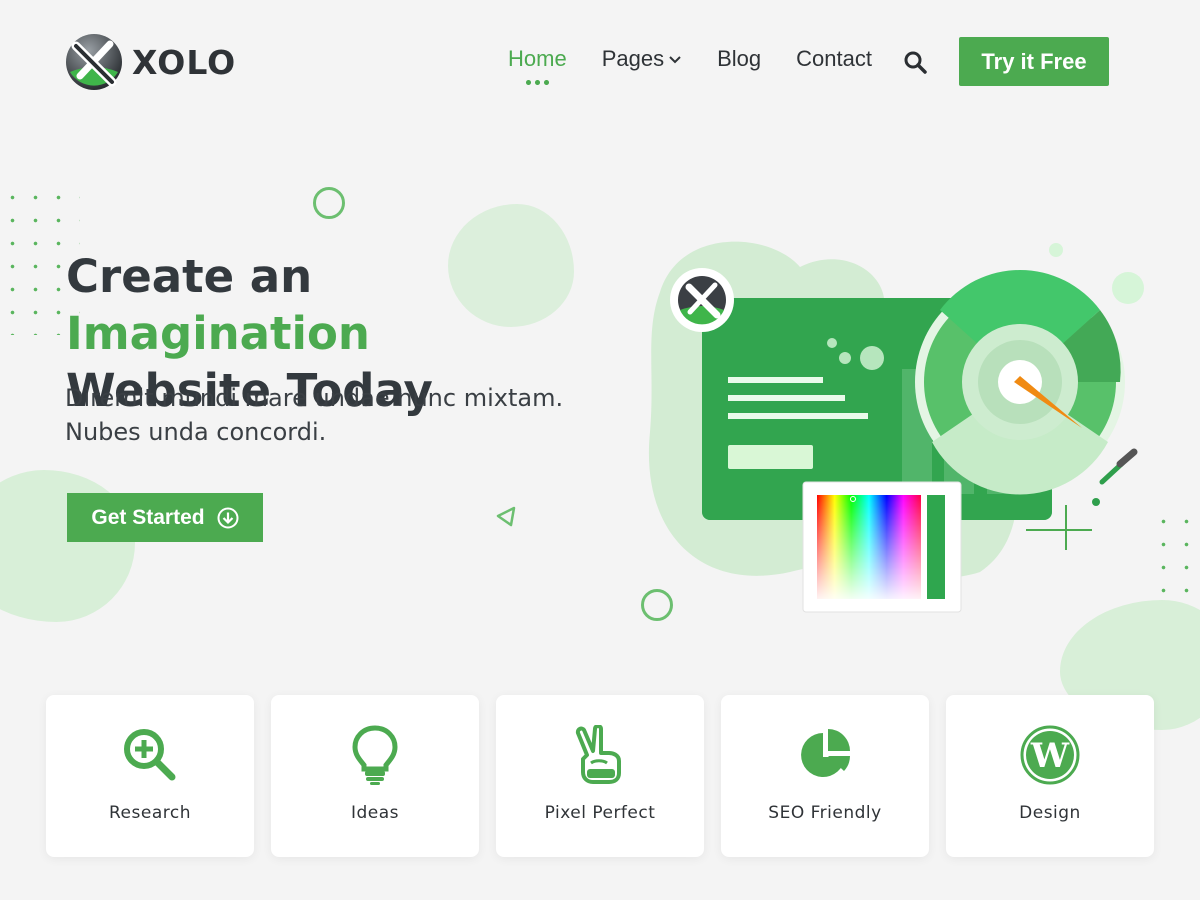  I want to click on nav-item-pages: Pages, so click(642, 59).